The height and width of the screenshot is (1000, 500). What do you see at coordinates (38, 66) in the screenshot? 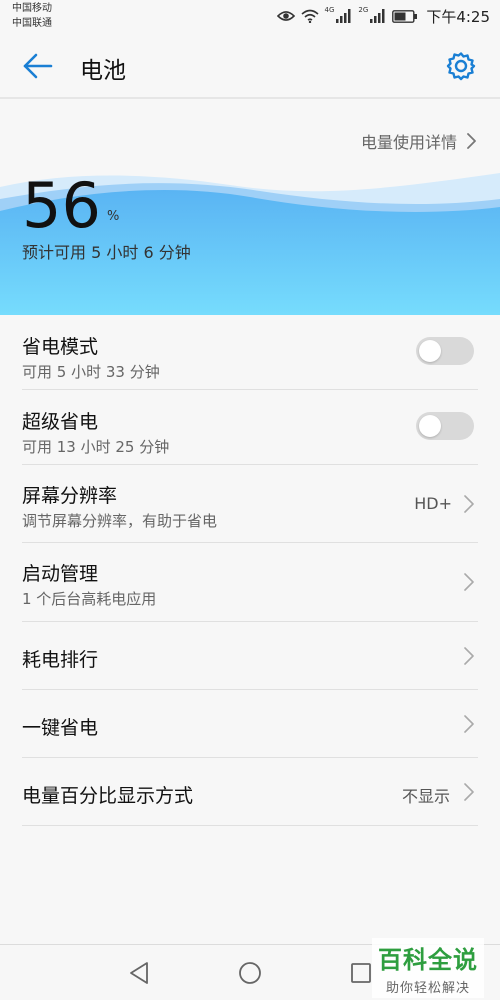
I see `arrow-left-icon` at bounding box center [38, 66].